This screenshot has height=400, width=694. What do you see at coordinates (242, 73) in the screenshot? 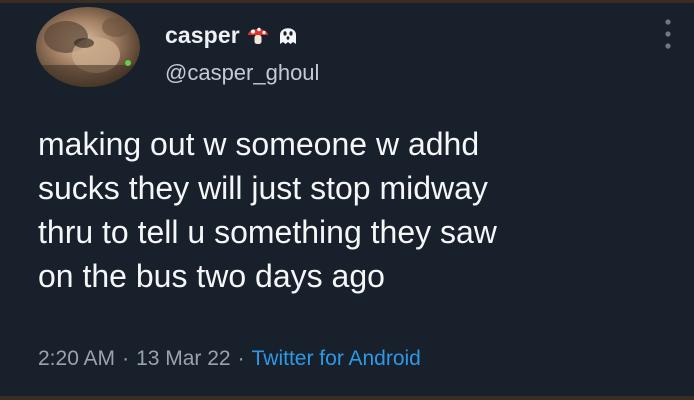
I see `user-handle: @casper_ghoul` at bounding box center [242, 73].